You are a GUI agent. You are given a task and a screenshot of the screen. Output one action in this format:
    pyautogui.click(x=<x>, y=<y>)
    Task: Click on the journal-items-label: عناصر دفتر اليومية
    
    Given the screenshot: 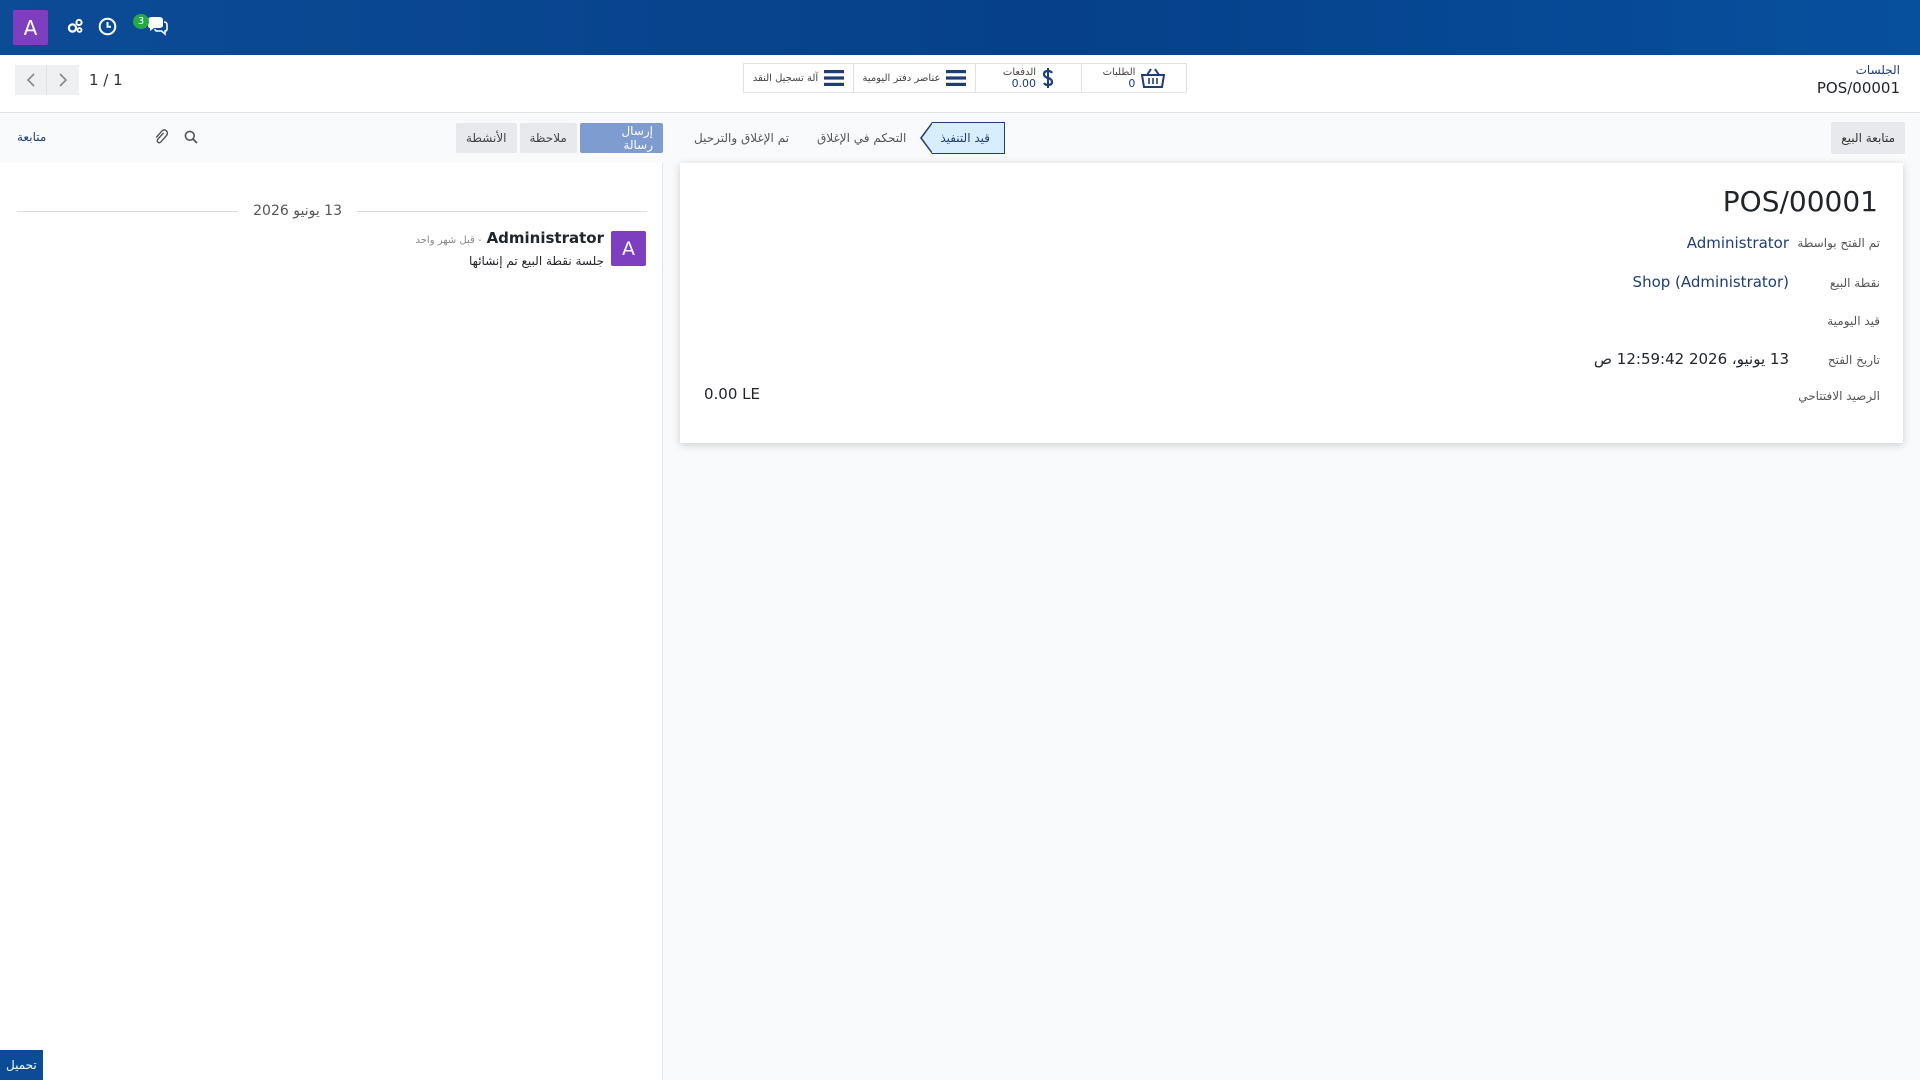 What is the action you would take?
    pyautogui.click(x=901, y=78)
    